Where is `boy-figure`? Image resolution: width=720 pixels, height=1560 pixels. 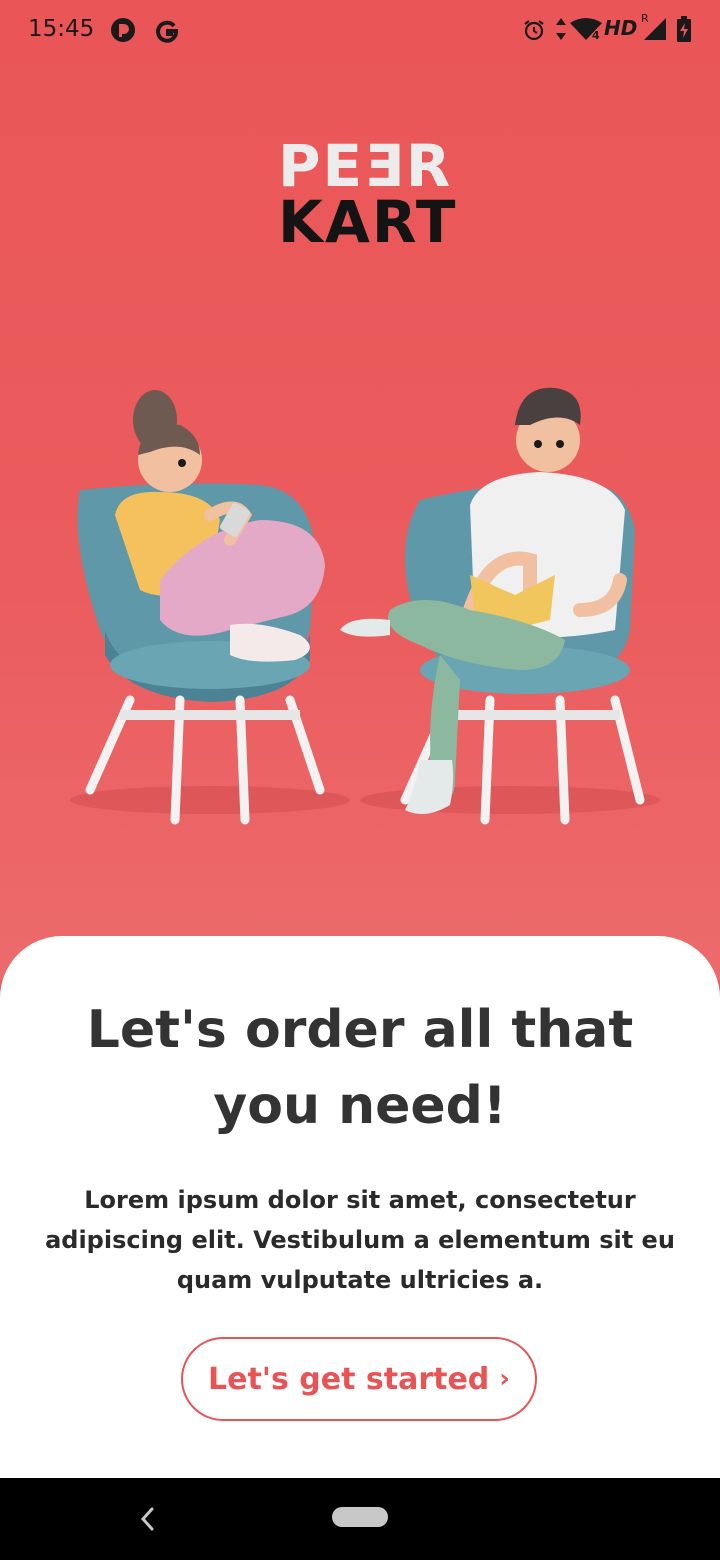
boy-figure is located at coordinates (483, 600).